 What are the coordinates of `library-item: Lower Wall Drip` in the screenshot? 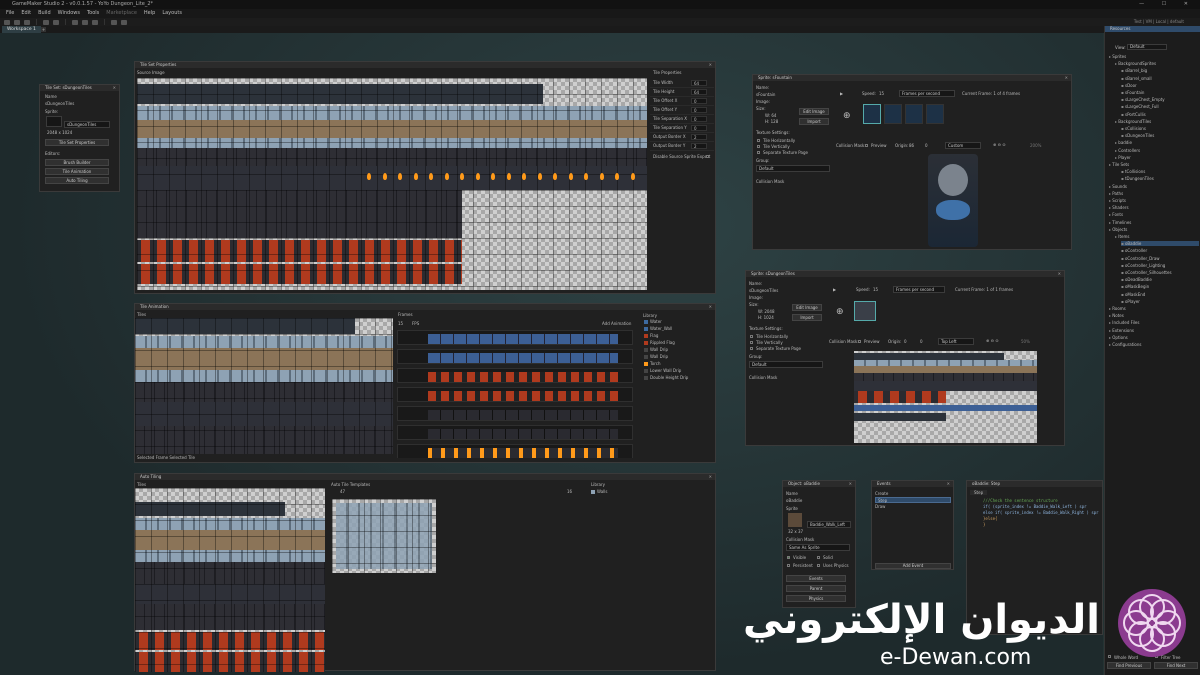 It's located at (662, 370).